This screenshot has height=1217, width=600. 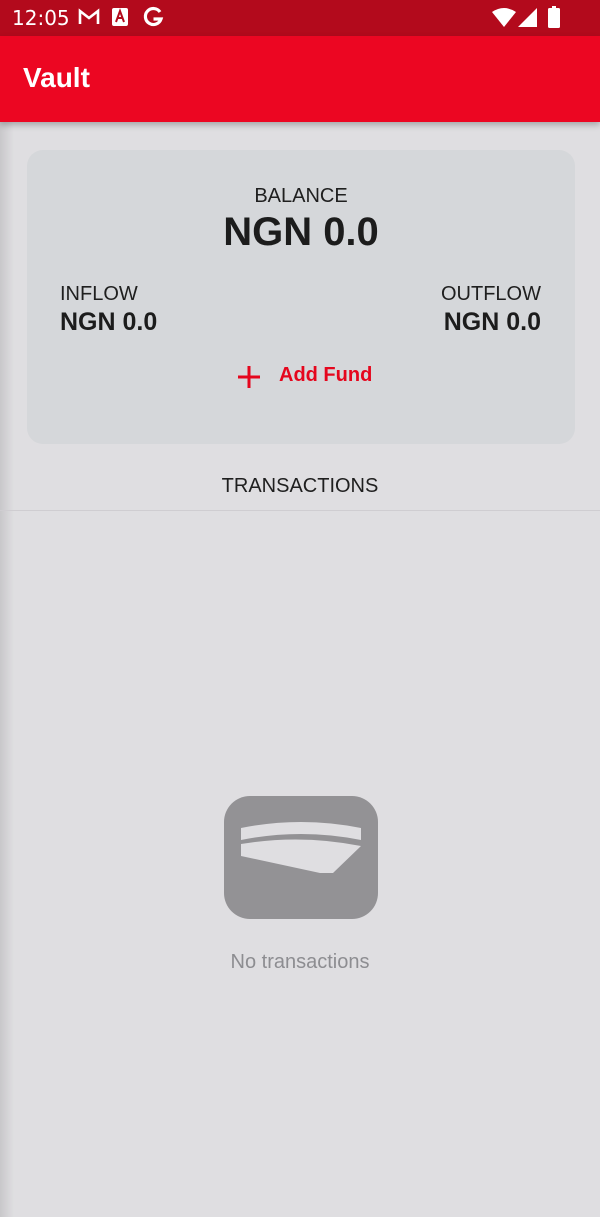 I want to click on drawer-edge-shadow, so click(x=7, y=669).